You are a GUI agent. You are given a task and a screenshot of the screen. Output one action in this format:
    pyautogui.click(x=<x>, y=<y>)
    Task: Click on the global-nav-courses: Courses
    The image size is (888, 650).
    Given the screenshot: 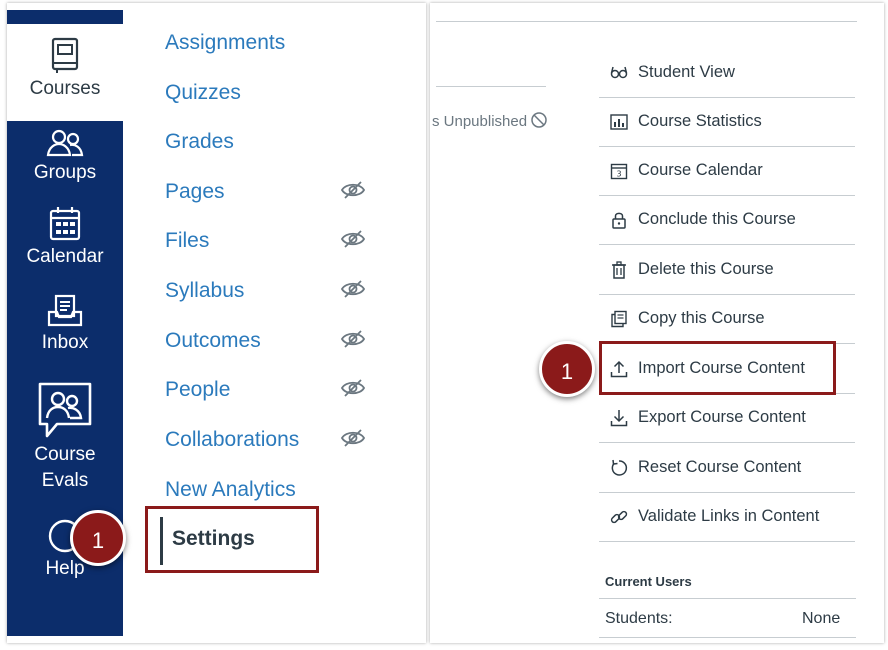 What is the action you would take?
    pyautogui.click(x=65, y=72)
    